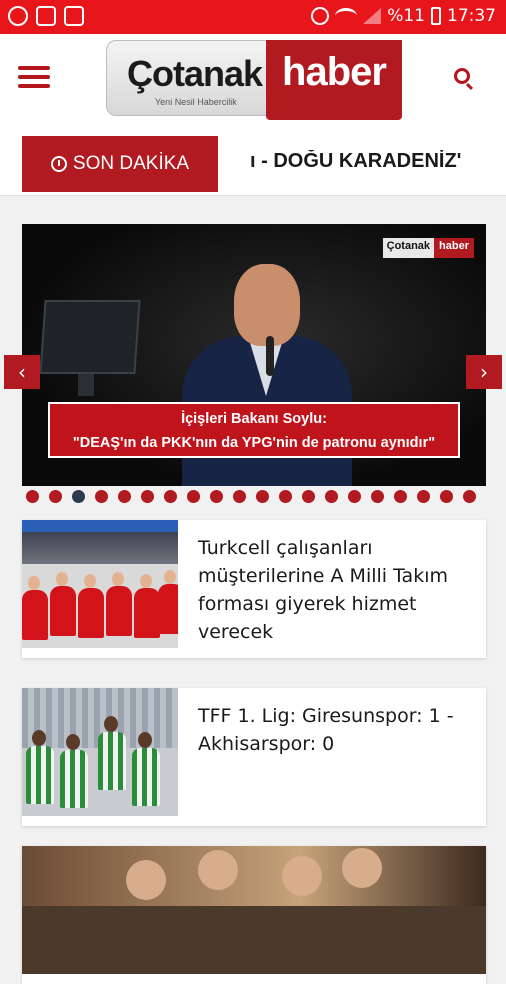 The height and width of the screenshot is (984, 506). What do you see at coordinates (372, 16) in the screenshot?
I see `signal-icon` at bounding box center [372, 16].